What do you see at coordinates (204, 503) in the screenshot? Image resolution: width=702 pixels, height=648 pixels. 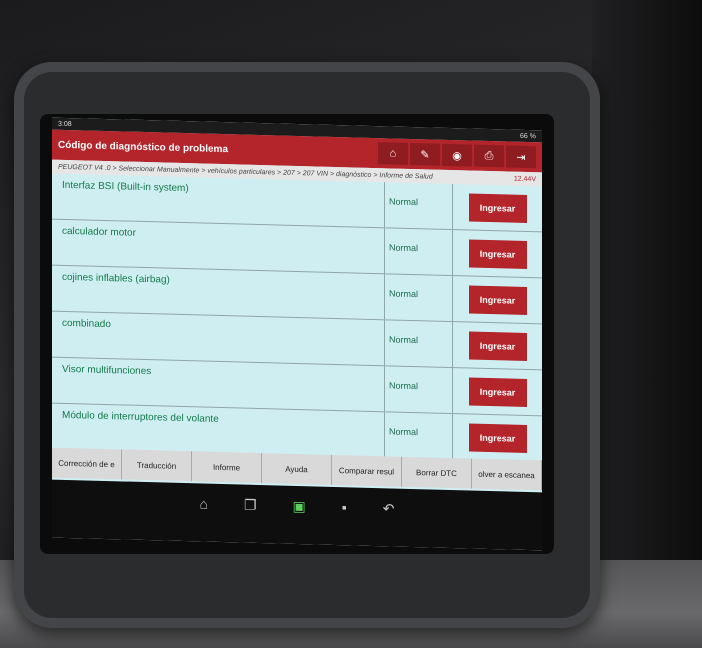 I see `nav-home-icon: ⌂` at bounding box center [204, 503].